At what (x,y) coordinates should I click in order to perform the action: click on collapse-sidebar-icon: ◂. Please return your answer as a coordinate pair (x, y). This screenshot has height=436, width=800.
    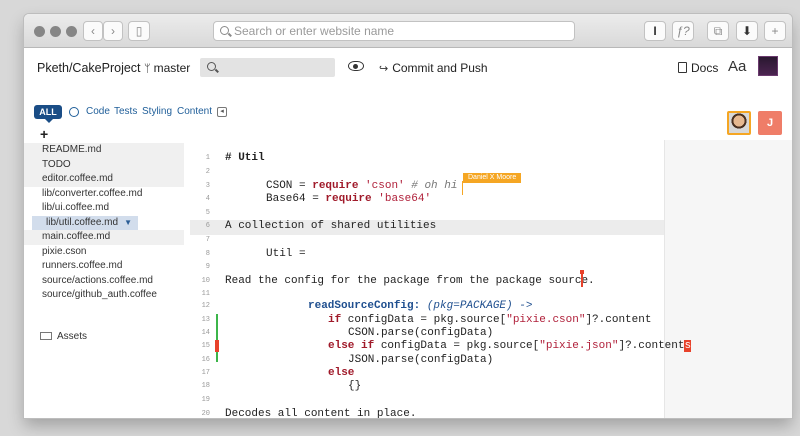
    Looking at the image, I should click on (222, 112).